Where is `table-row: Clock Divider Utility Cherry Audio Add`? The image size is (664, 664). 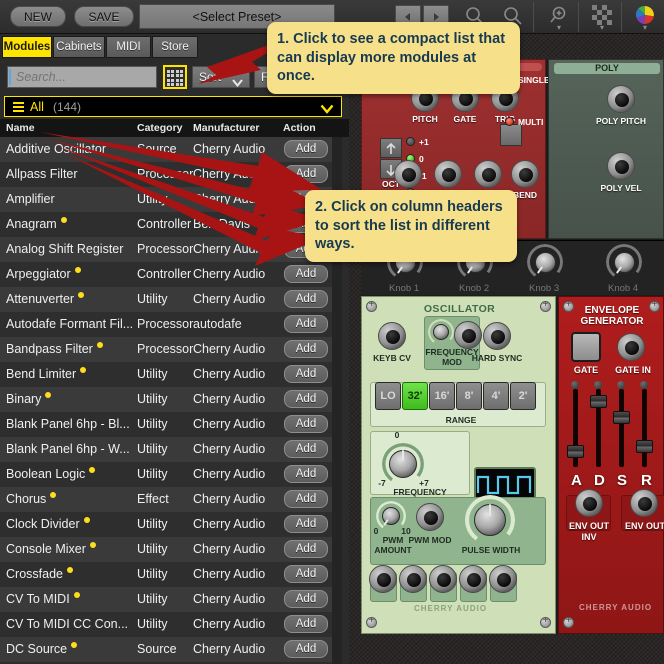 table-row: Clock Divider Utility Cherry Audio Add is located at coordinates (166, 524).